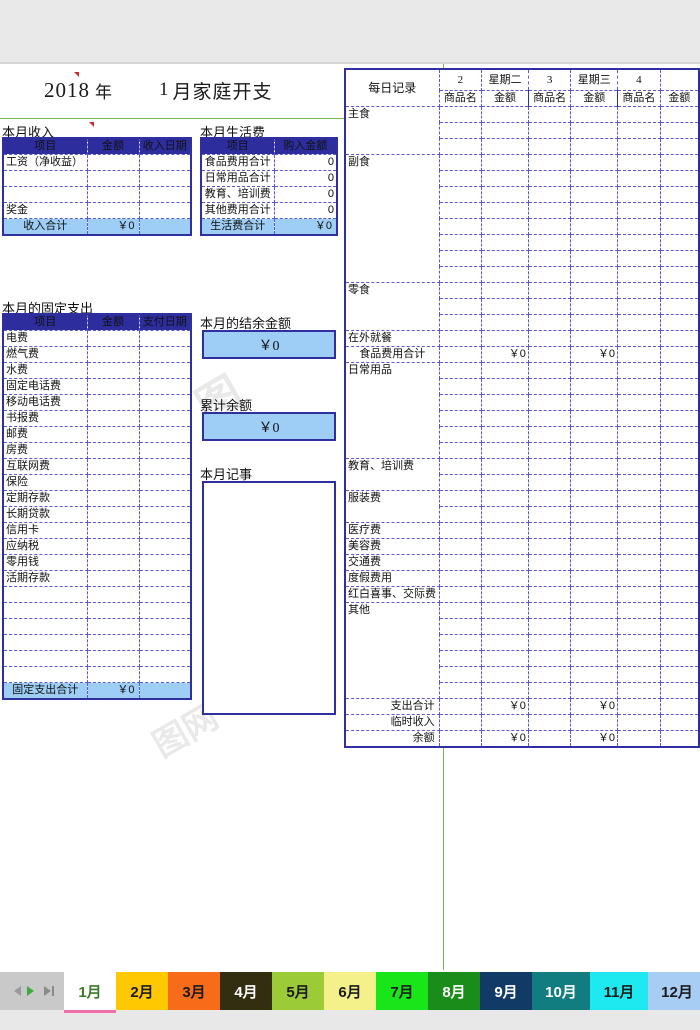 This screenshot has height=1030, width=700. What do you see at coordinates (48, 991) in the screenshot?
I see `last-sheet-icon` at bounding box center [48, 991].